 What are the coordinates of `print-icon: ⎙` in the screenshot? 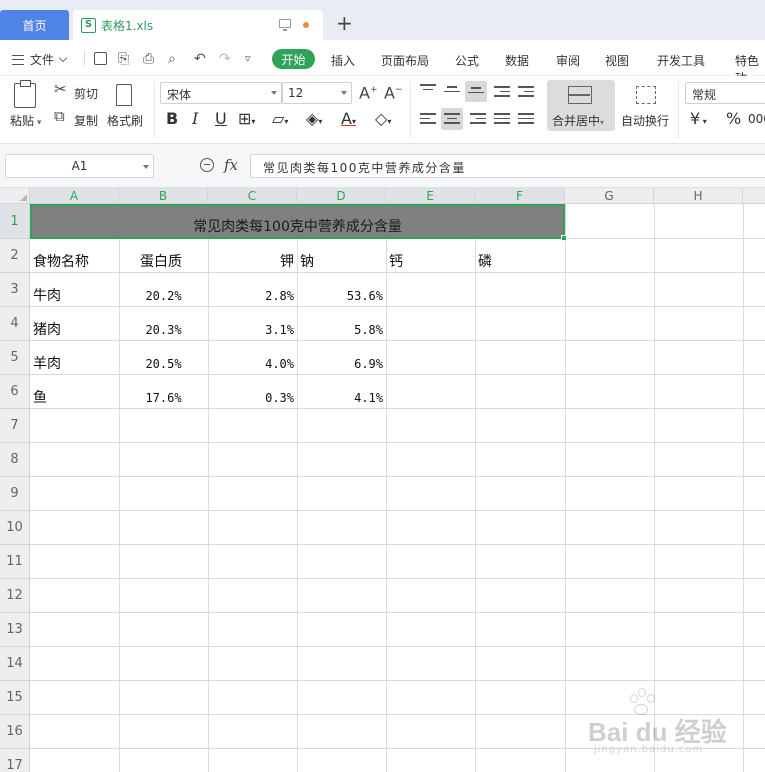 It's located at (148, 59).